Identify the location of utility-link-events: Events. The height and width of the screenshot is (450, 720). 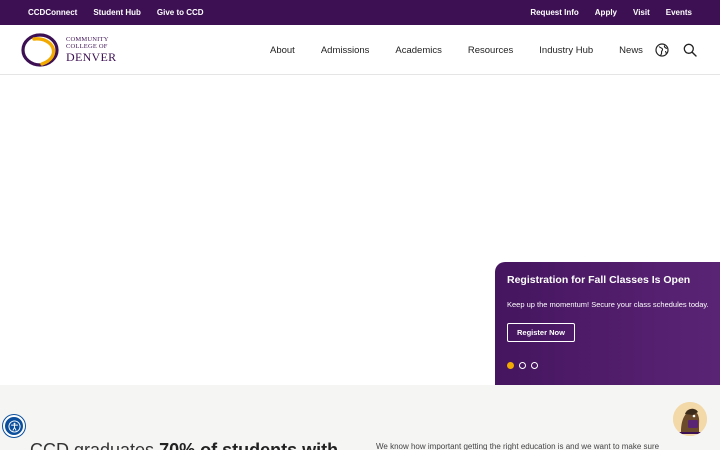
(679, 12).